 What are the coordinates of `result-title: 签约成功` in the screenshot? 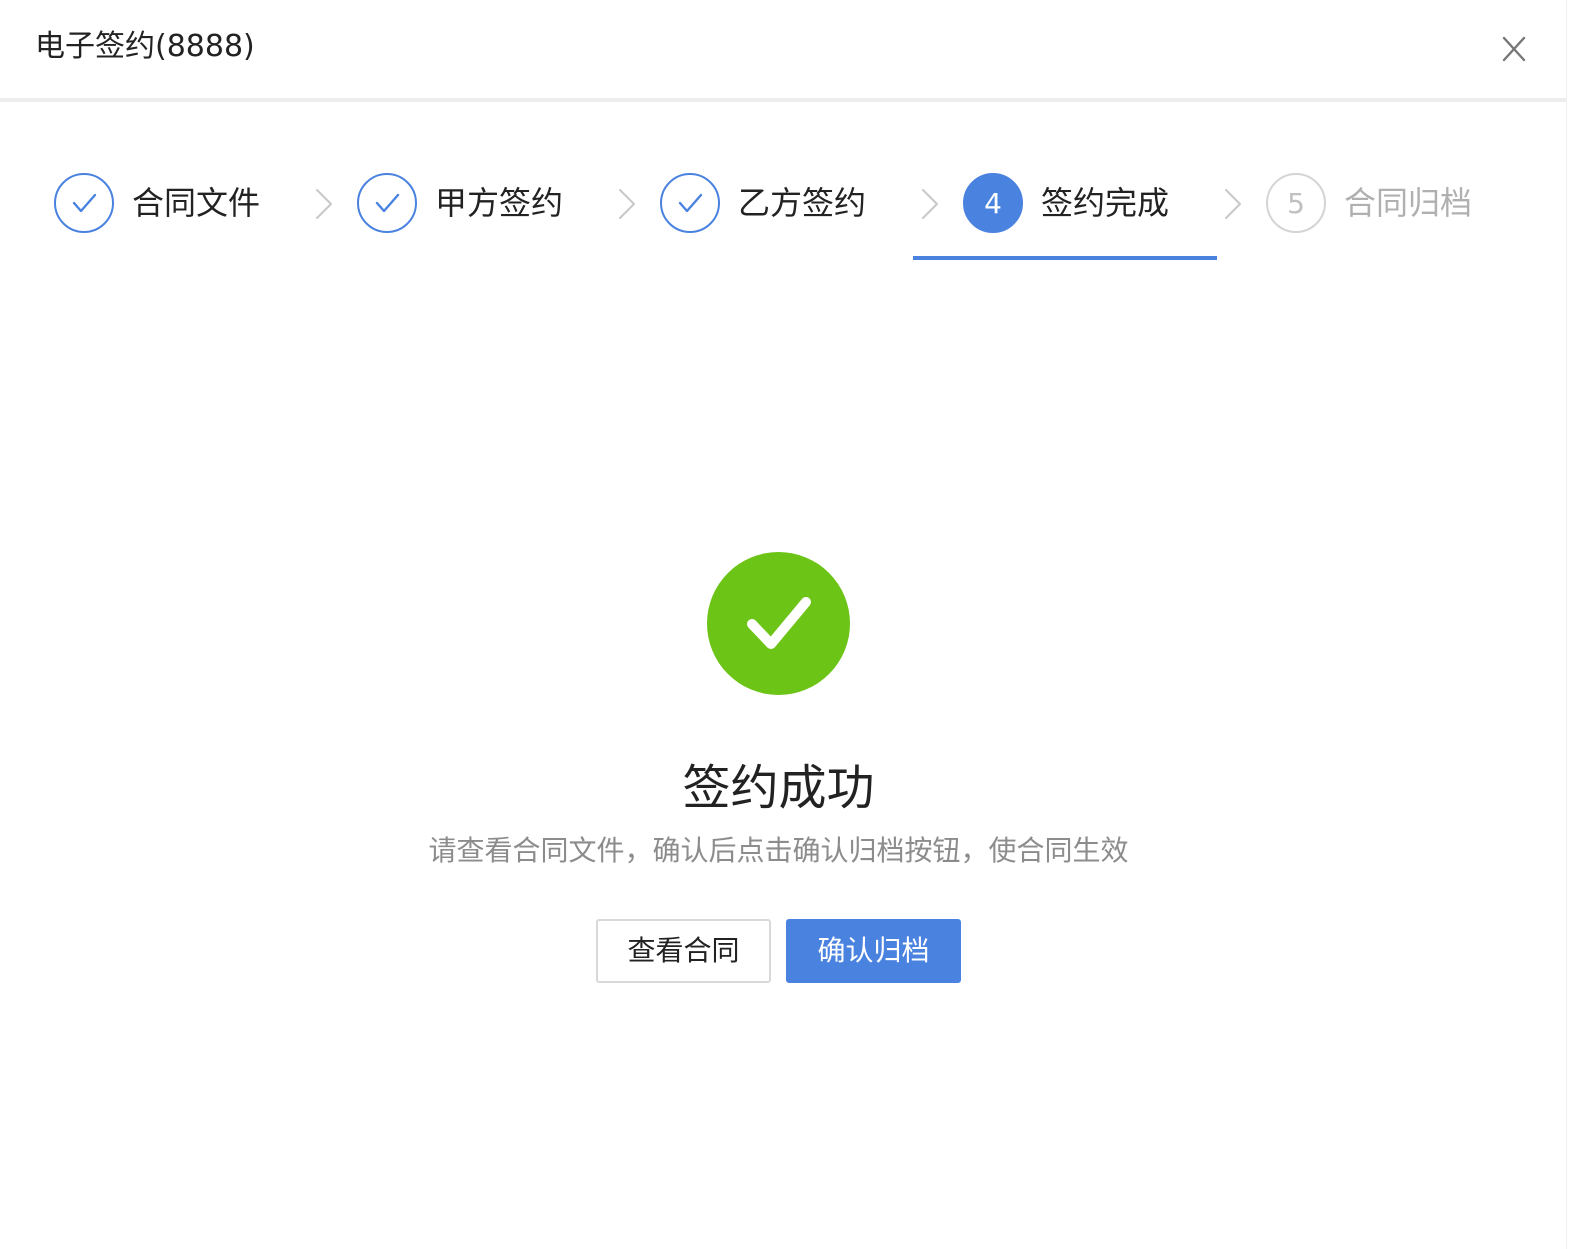 It's located at (778, 788).